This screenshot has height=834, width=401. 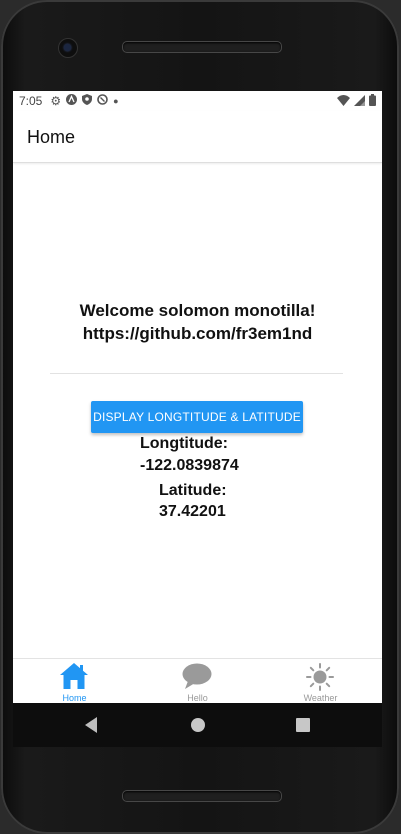 I want to click on status-bar: 7:05 ⚙ ●, so click(x=197, y=101).